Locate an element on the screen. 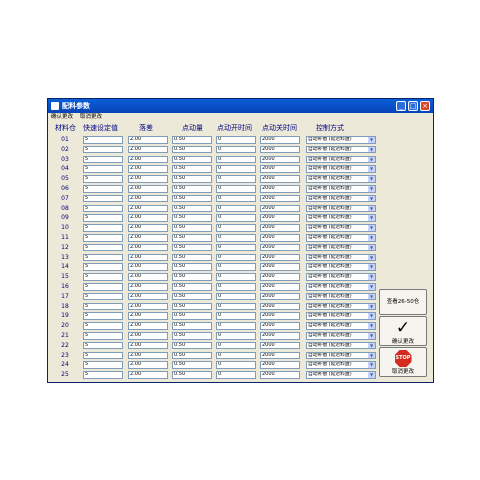 This screenshot has width=480, height=480. close-button: × is located at coordinates (425, 106).